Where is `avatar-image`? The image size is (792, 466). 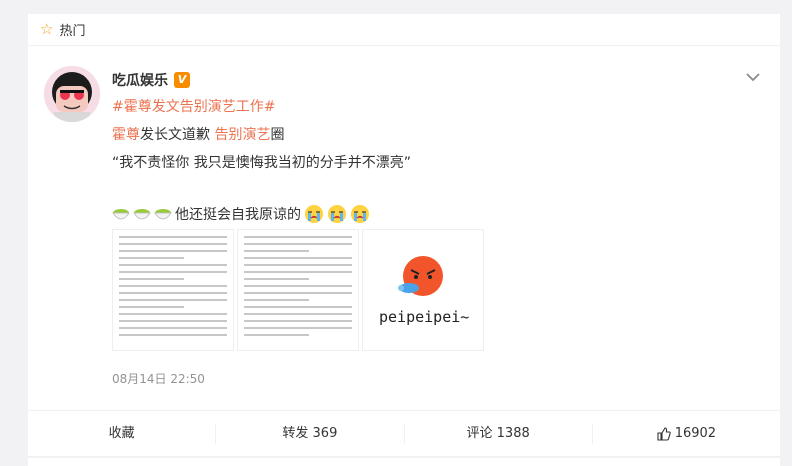
avatar-image is located at coordinates (72, 94).